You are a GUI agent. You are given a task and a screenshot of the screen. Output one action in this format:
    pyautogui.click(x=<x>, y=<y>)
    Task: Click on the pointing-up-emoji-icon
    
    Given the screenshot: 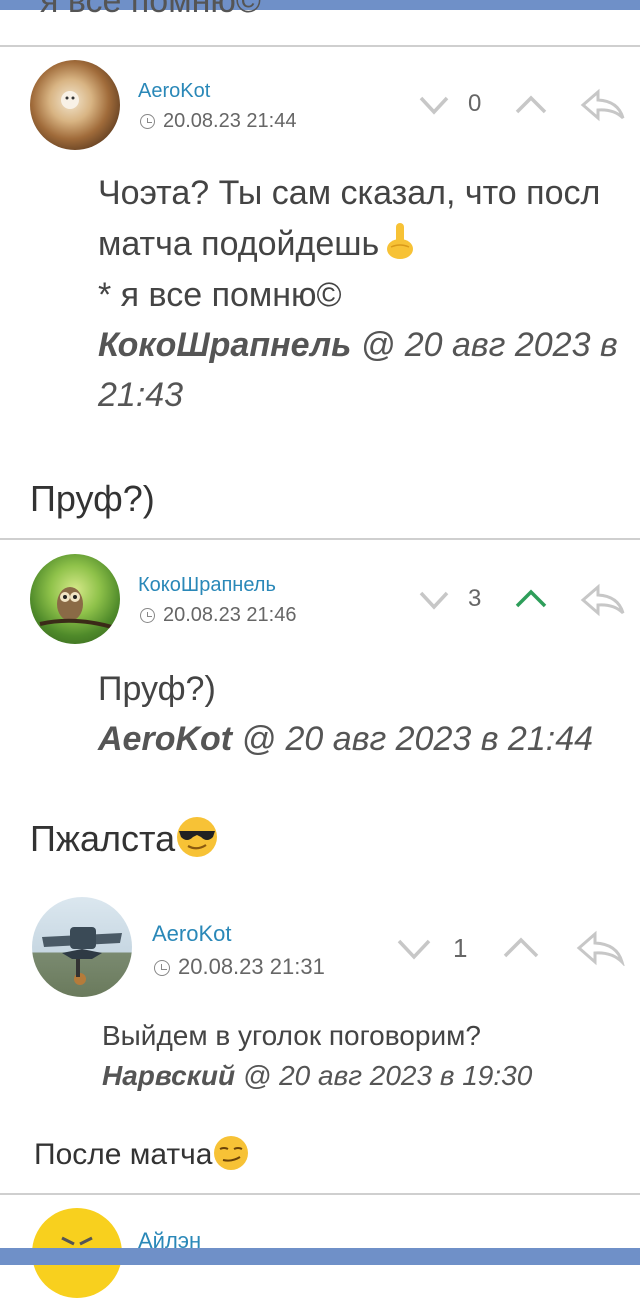 What is the action you would take?
    pyautogui.click(x=400, y=241)
    